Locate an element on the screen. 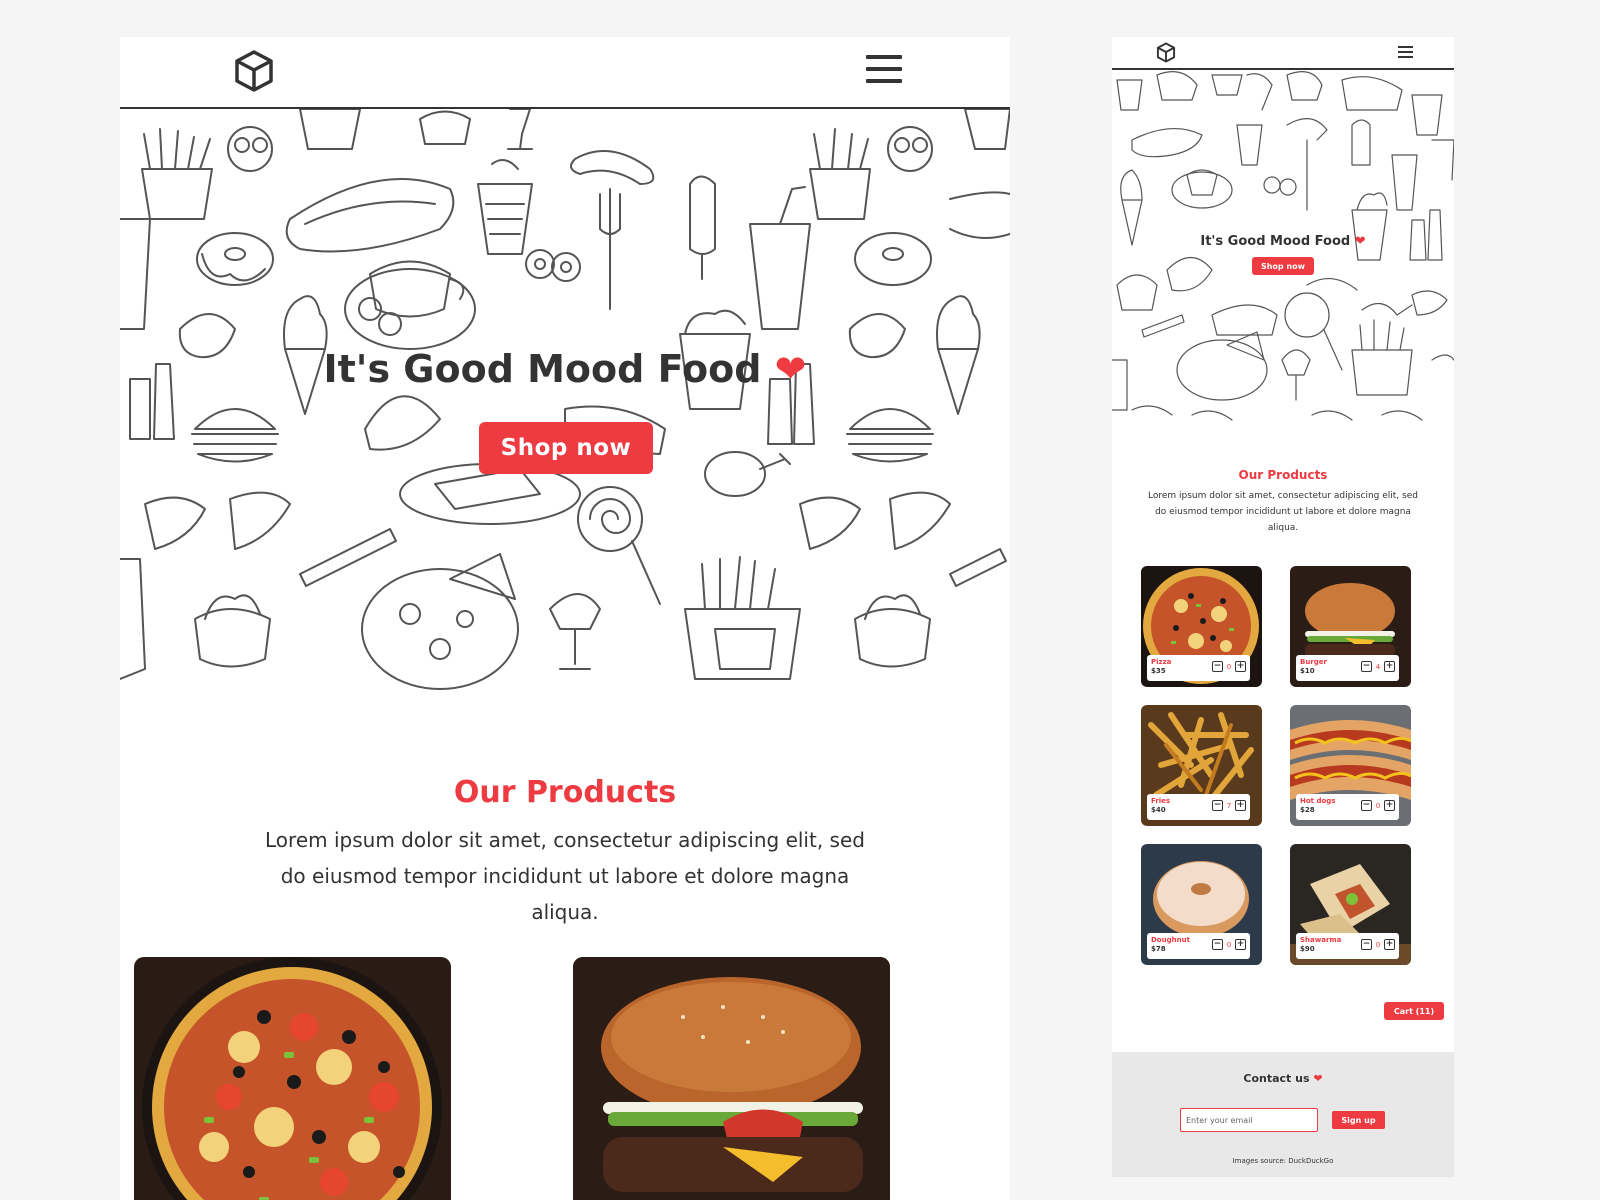  quantity-stepper: − 4 + is located at coordinates (1378, 666).